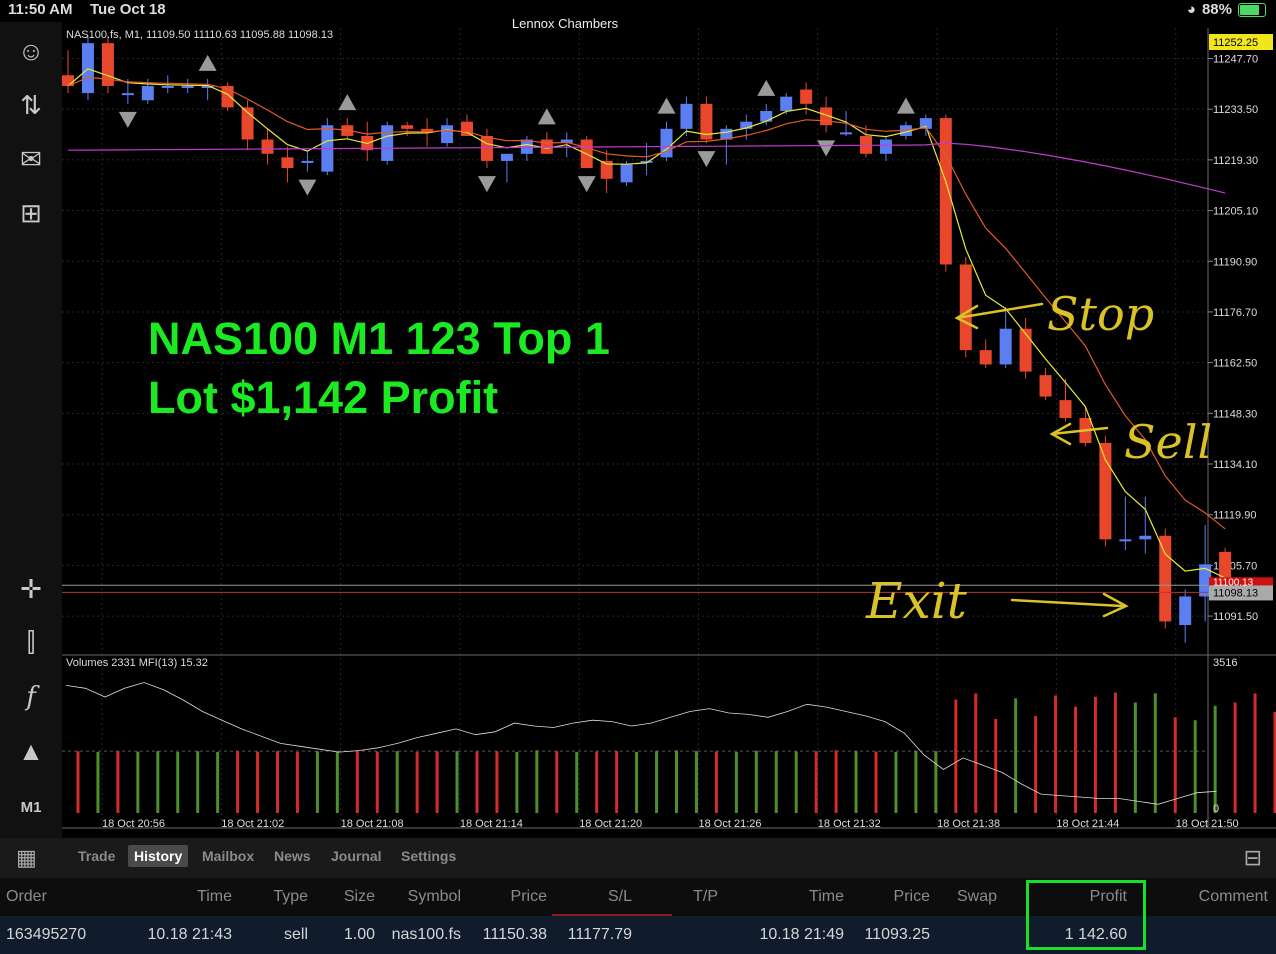  What do you see at coordinates (977, 897) in the screenshot?
I see `col-swap: Swap` at bounding box center [977, 897].